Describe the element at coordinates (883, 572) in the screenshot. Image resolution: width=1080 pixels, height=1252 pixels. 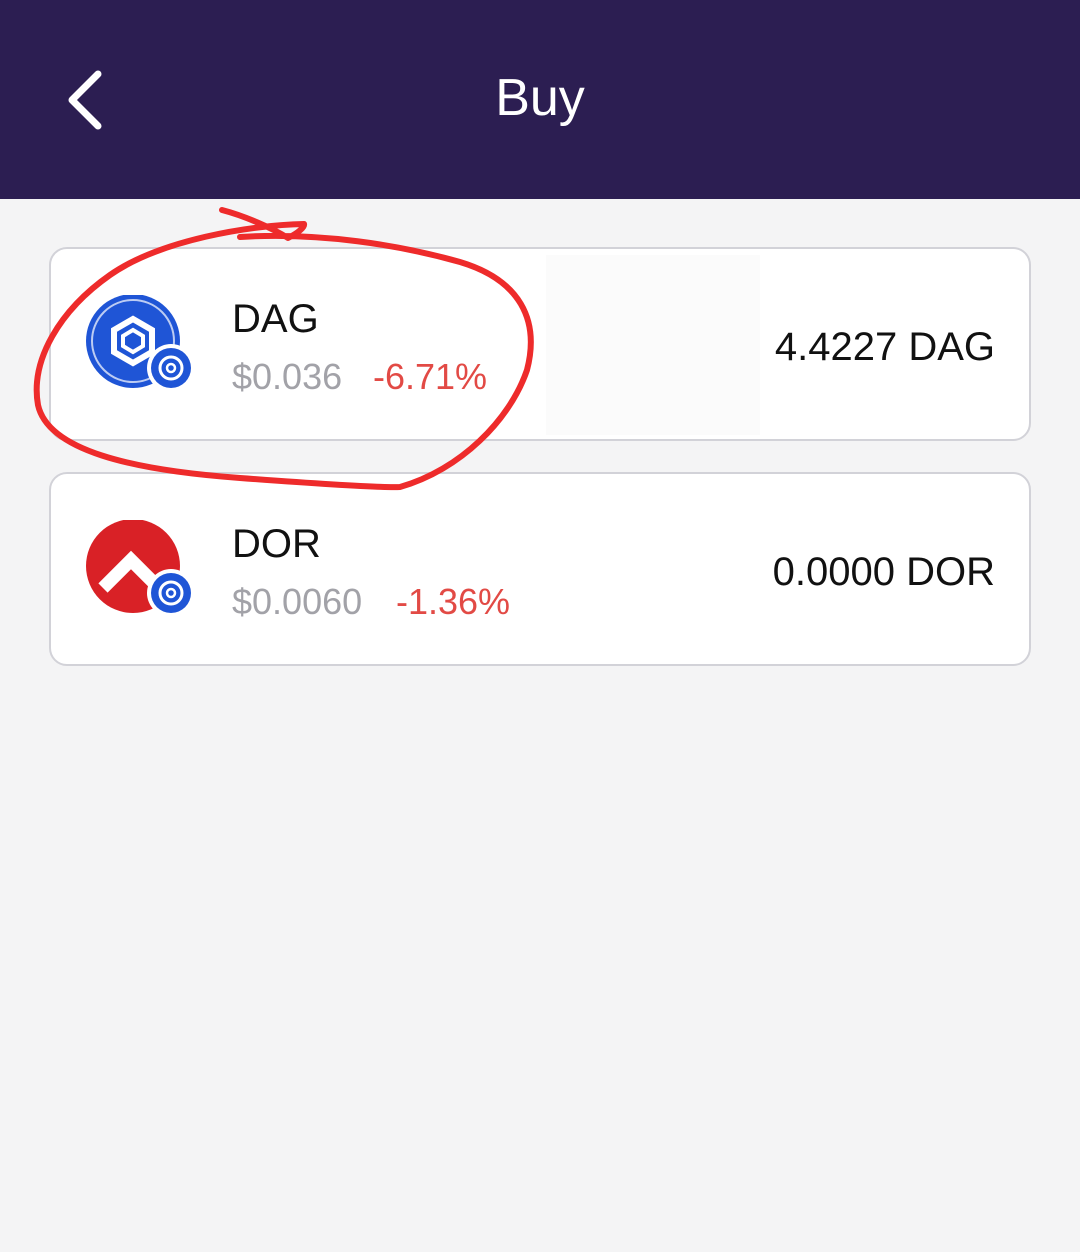
I see `token-balance: 0.0000 DOR` at that location.